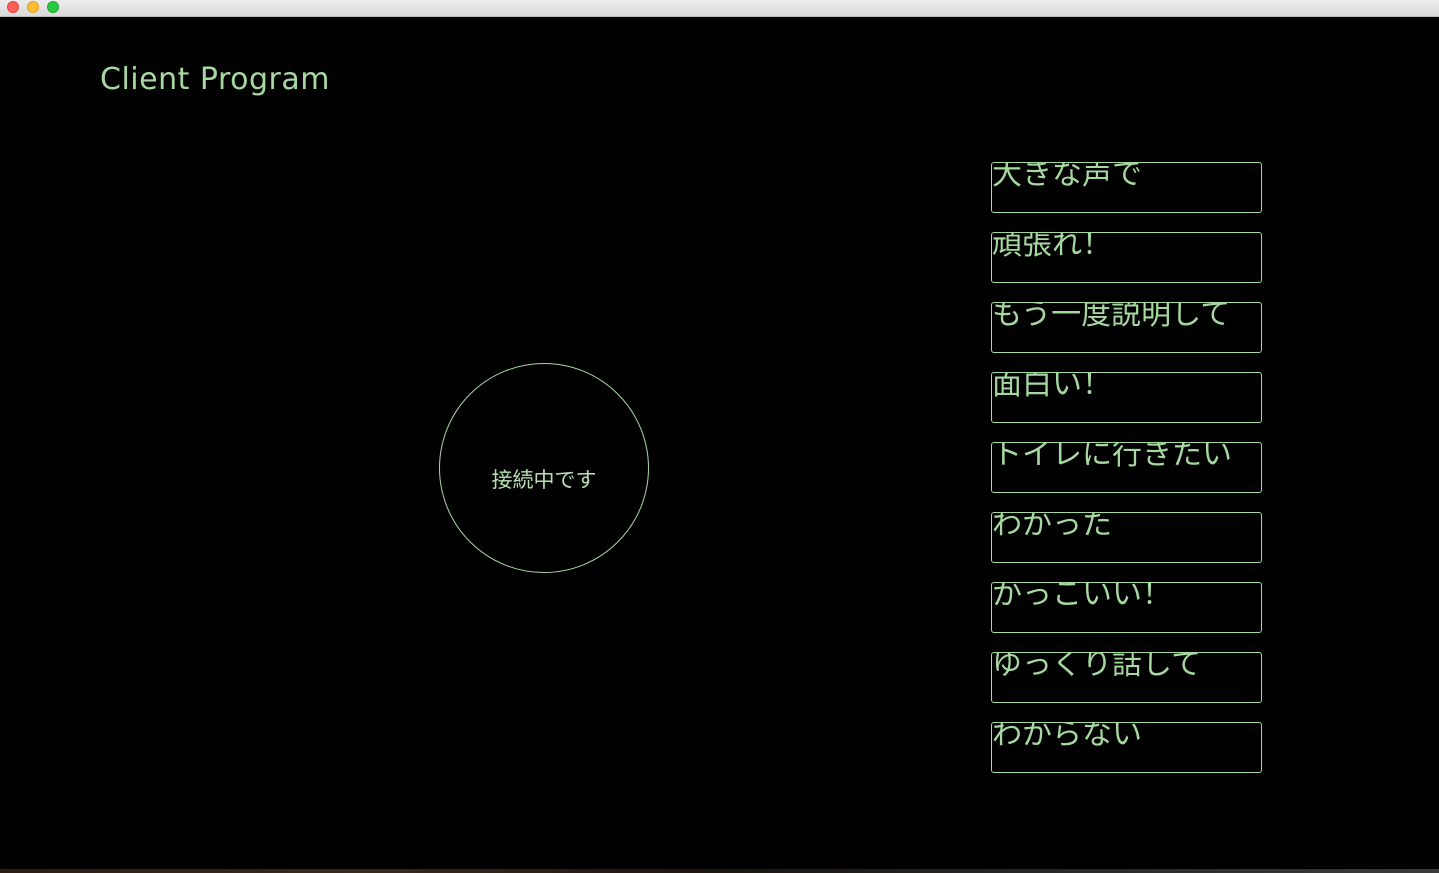 The height and width of the screenshot is (873, 1439). I want to click on phrase-button-explain-again: もう一度説明して, so click(1126, 327).